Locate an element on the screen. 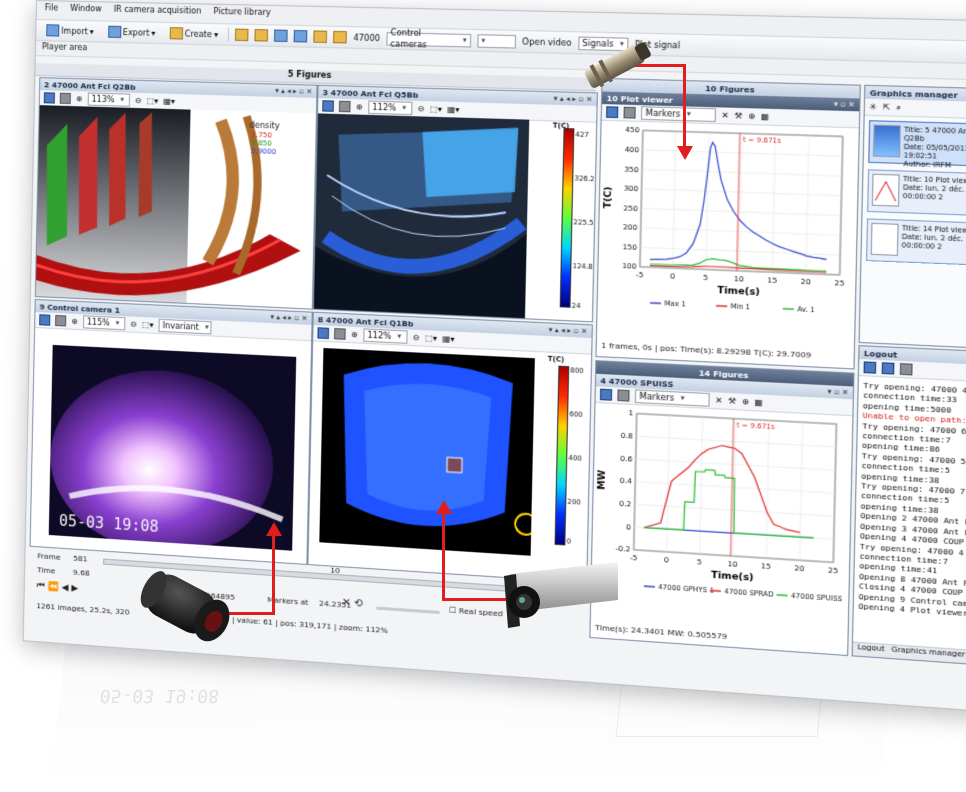 This screenshot has width=966, height=792. split-view-icon is located at coordinates (281, 36).